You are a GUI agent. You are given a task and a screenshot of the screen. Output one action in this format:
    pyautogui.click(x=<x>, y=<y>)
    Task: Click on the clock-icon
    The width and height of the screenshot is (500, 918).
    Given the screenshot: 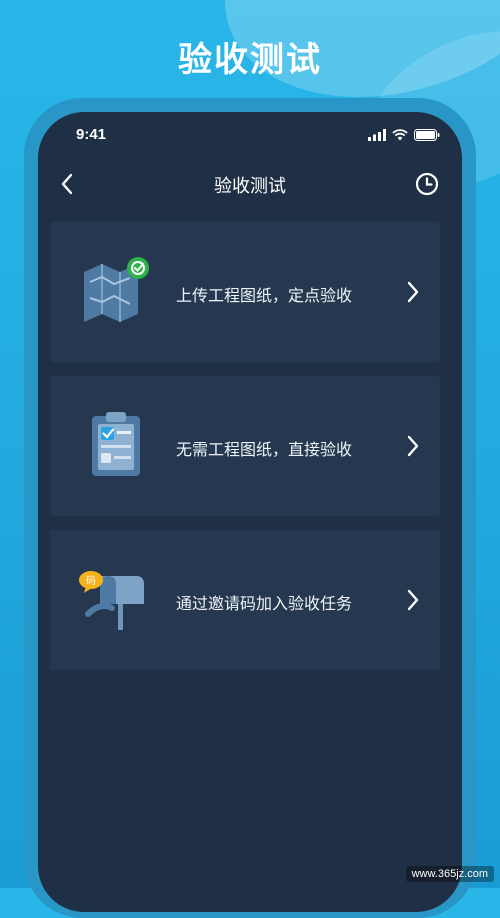 What is the action you would take?
    pyautogui.click(x=427, y=184)
    